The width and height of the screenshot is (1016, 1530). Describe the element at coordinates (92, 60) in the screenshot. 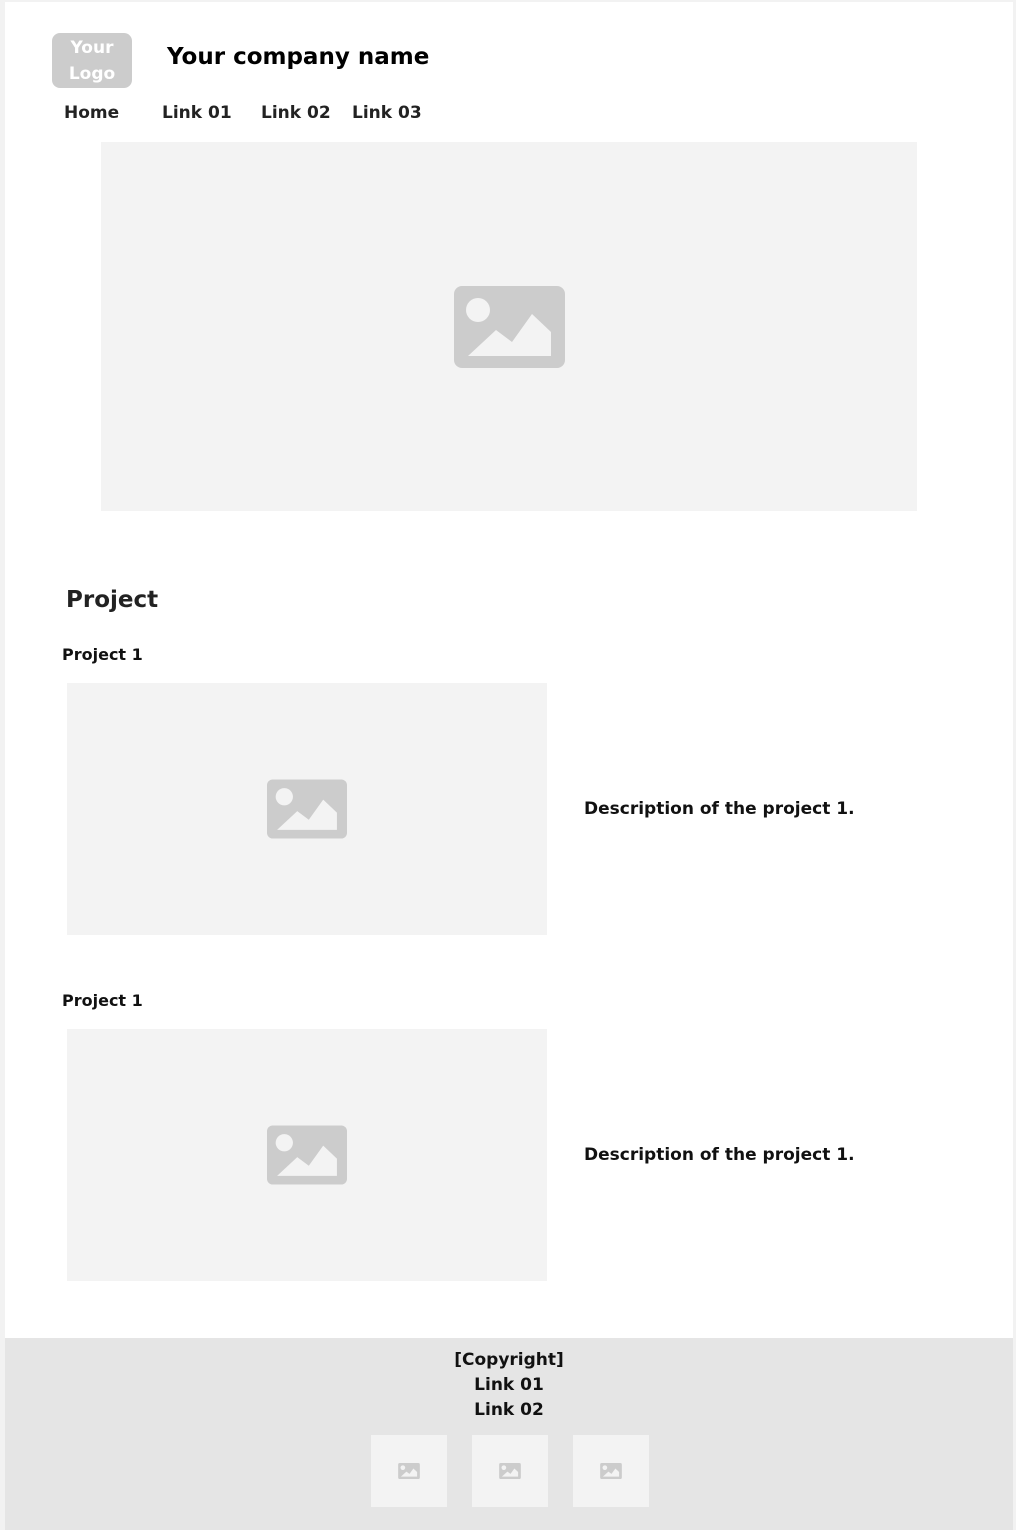

I see `logo: Your Logo` at that location.